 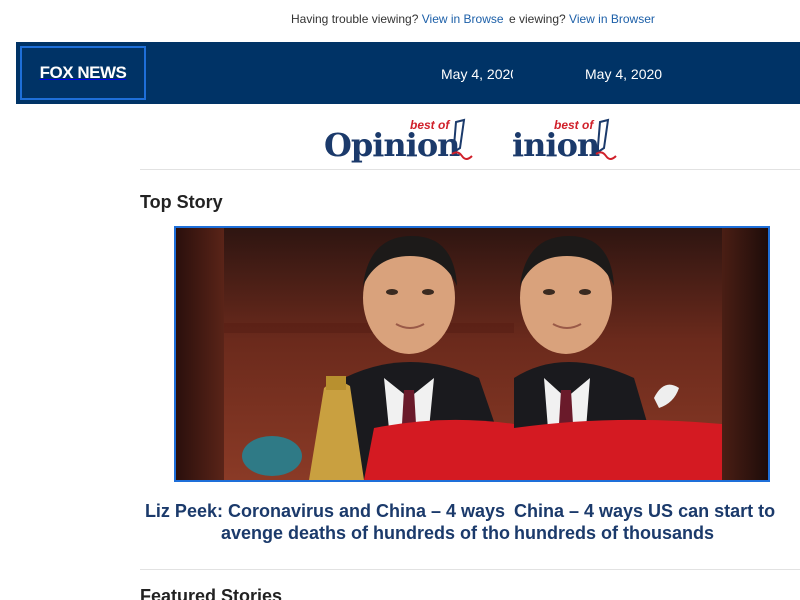 What do you see at coordinates (477, 74) in the screenshot?
I see `header-date: May 4, 2020` at bounding box center [477, 74].